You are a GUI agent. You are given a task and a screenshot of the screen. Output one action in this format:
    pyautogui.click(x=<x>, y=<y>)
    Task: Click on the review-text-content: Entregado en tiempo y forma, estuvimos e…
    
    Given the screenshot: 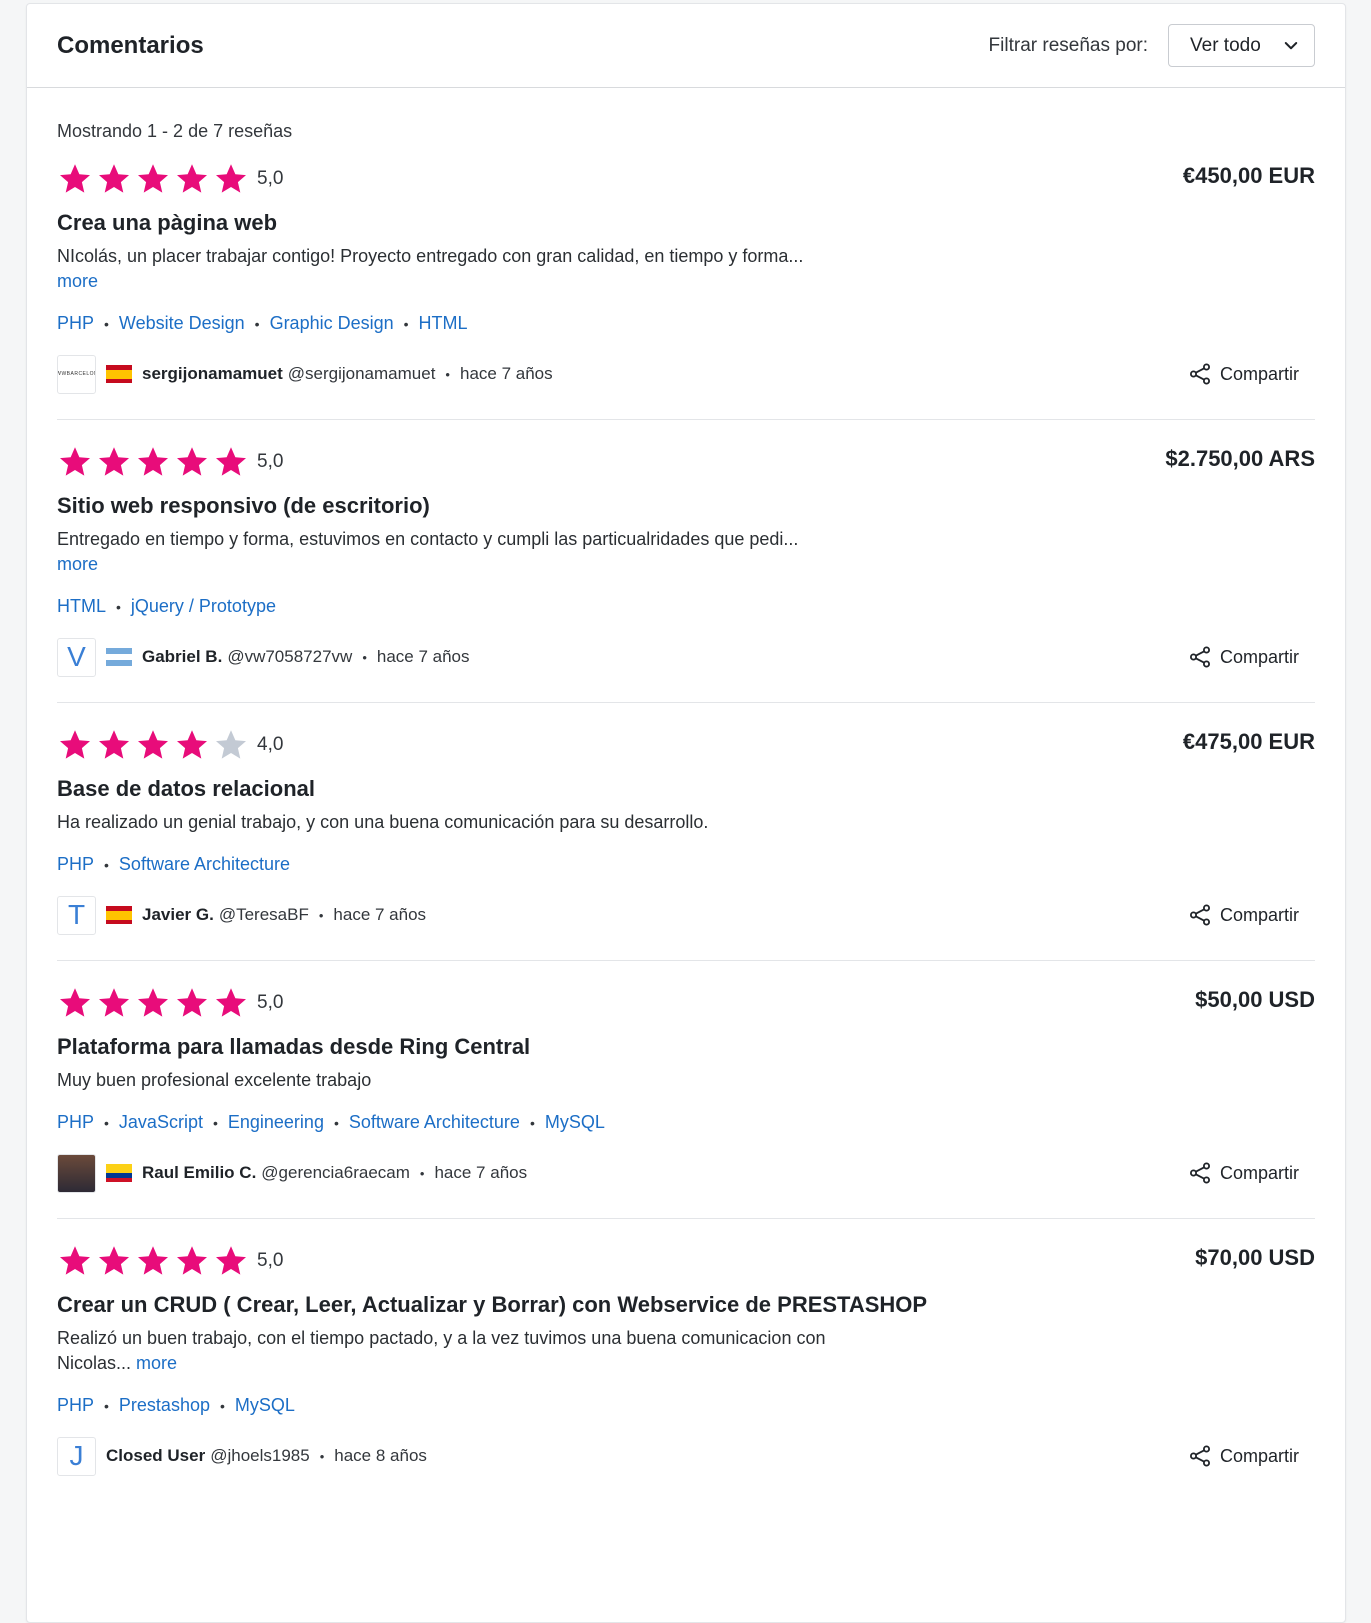 What is the action you would take?
    pyautogui.click(x=428, y=539)
    